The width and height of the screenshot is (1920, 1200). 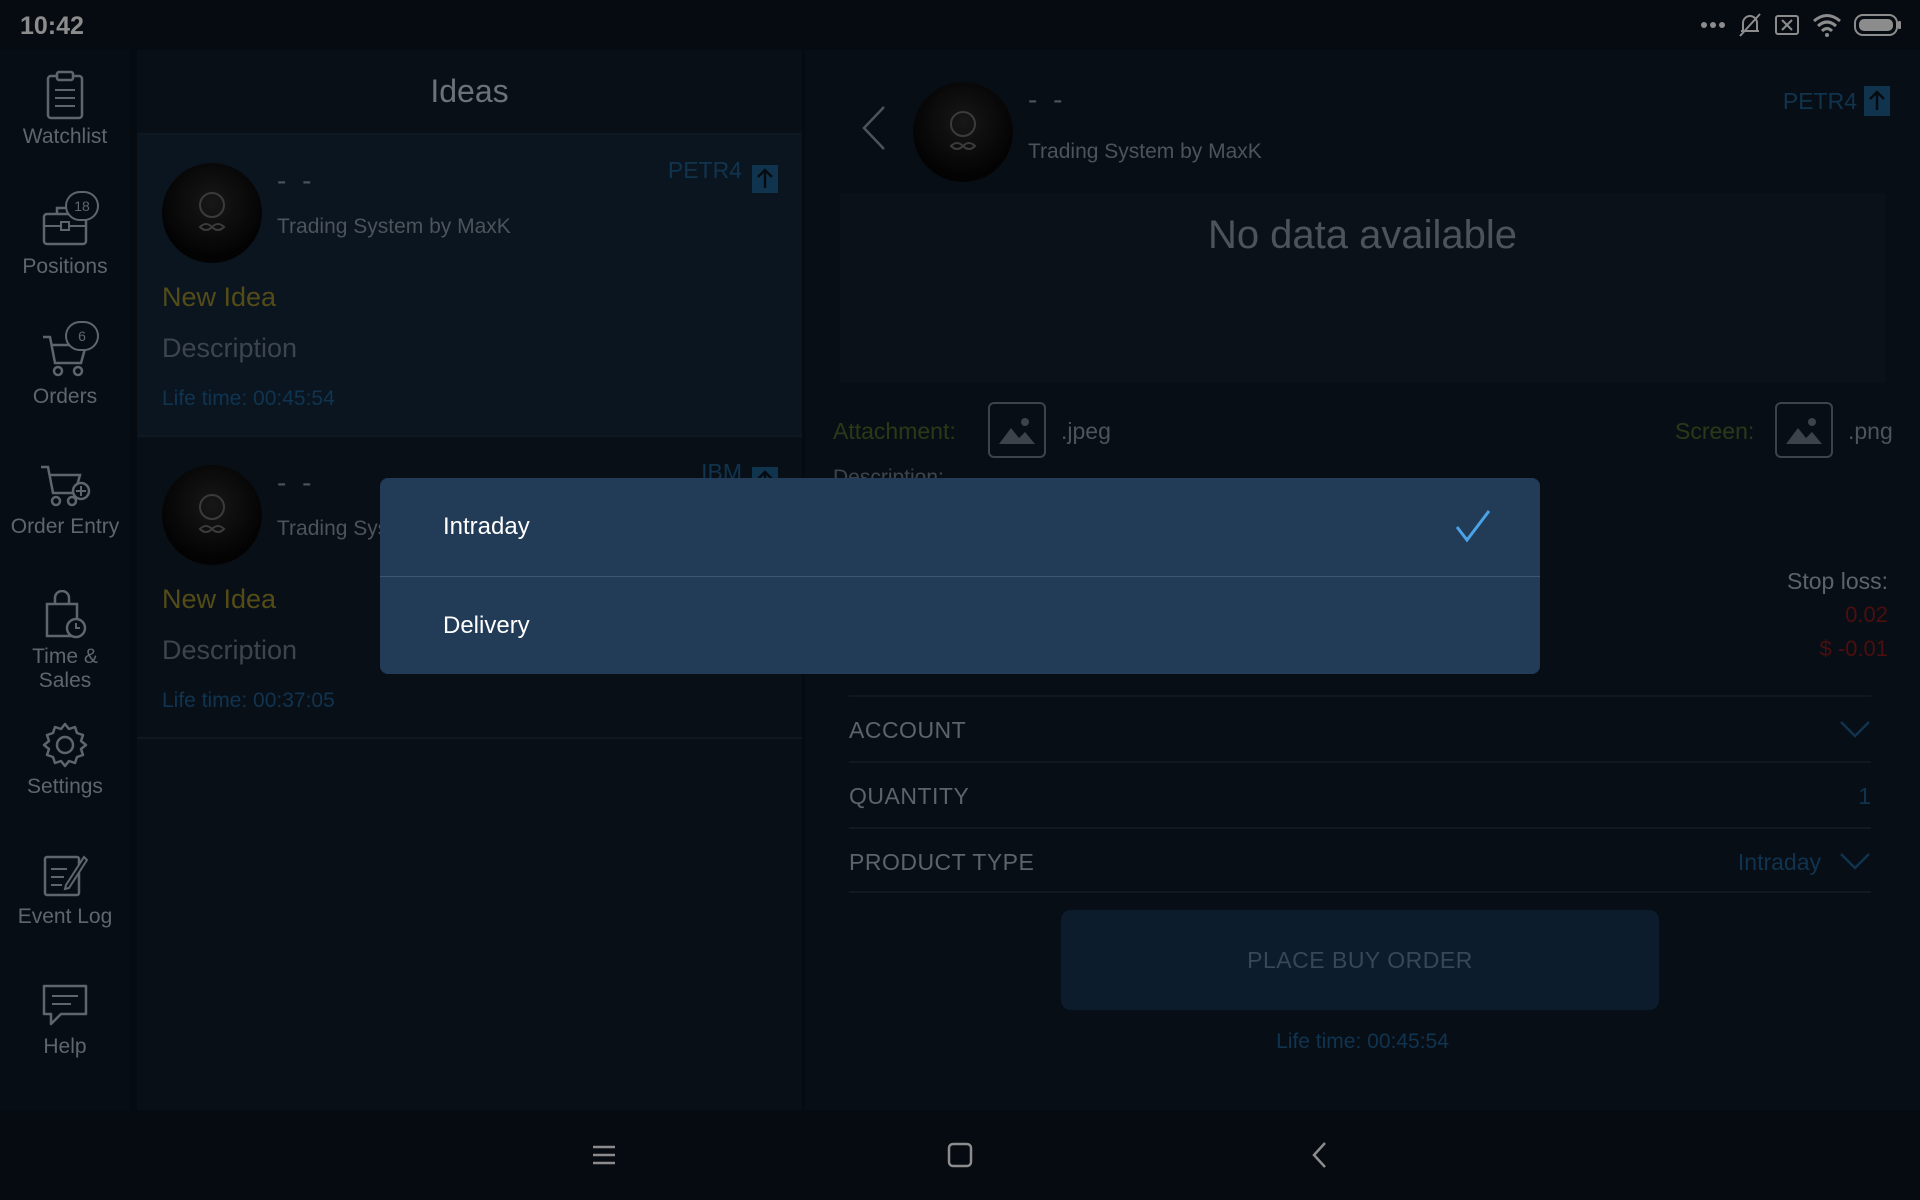 What do you see at coordinates (960, 527) in the screenshot?
I see `option-intraday: Intraday` at bounding box center [960, 527].